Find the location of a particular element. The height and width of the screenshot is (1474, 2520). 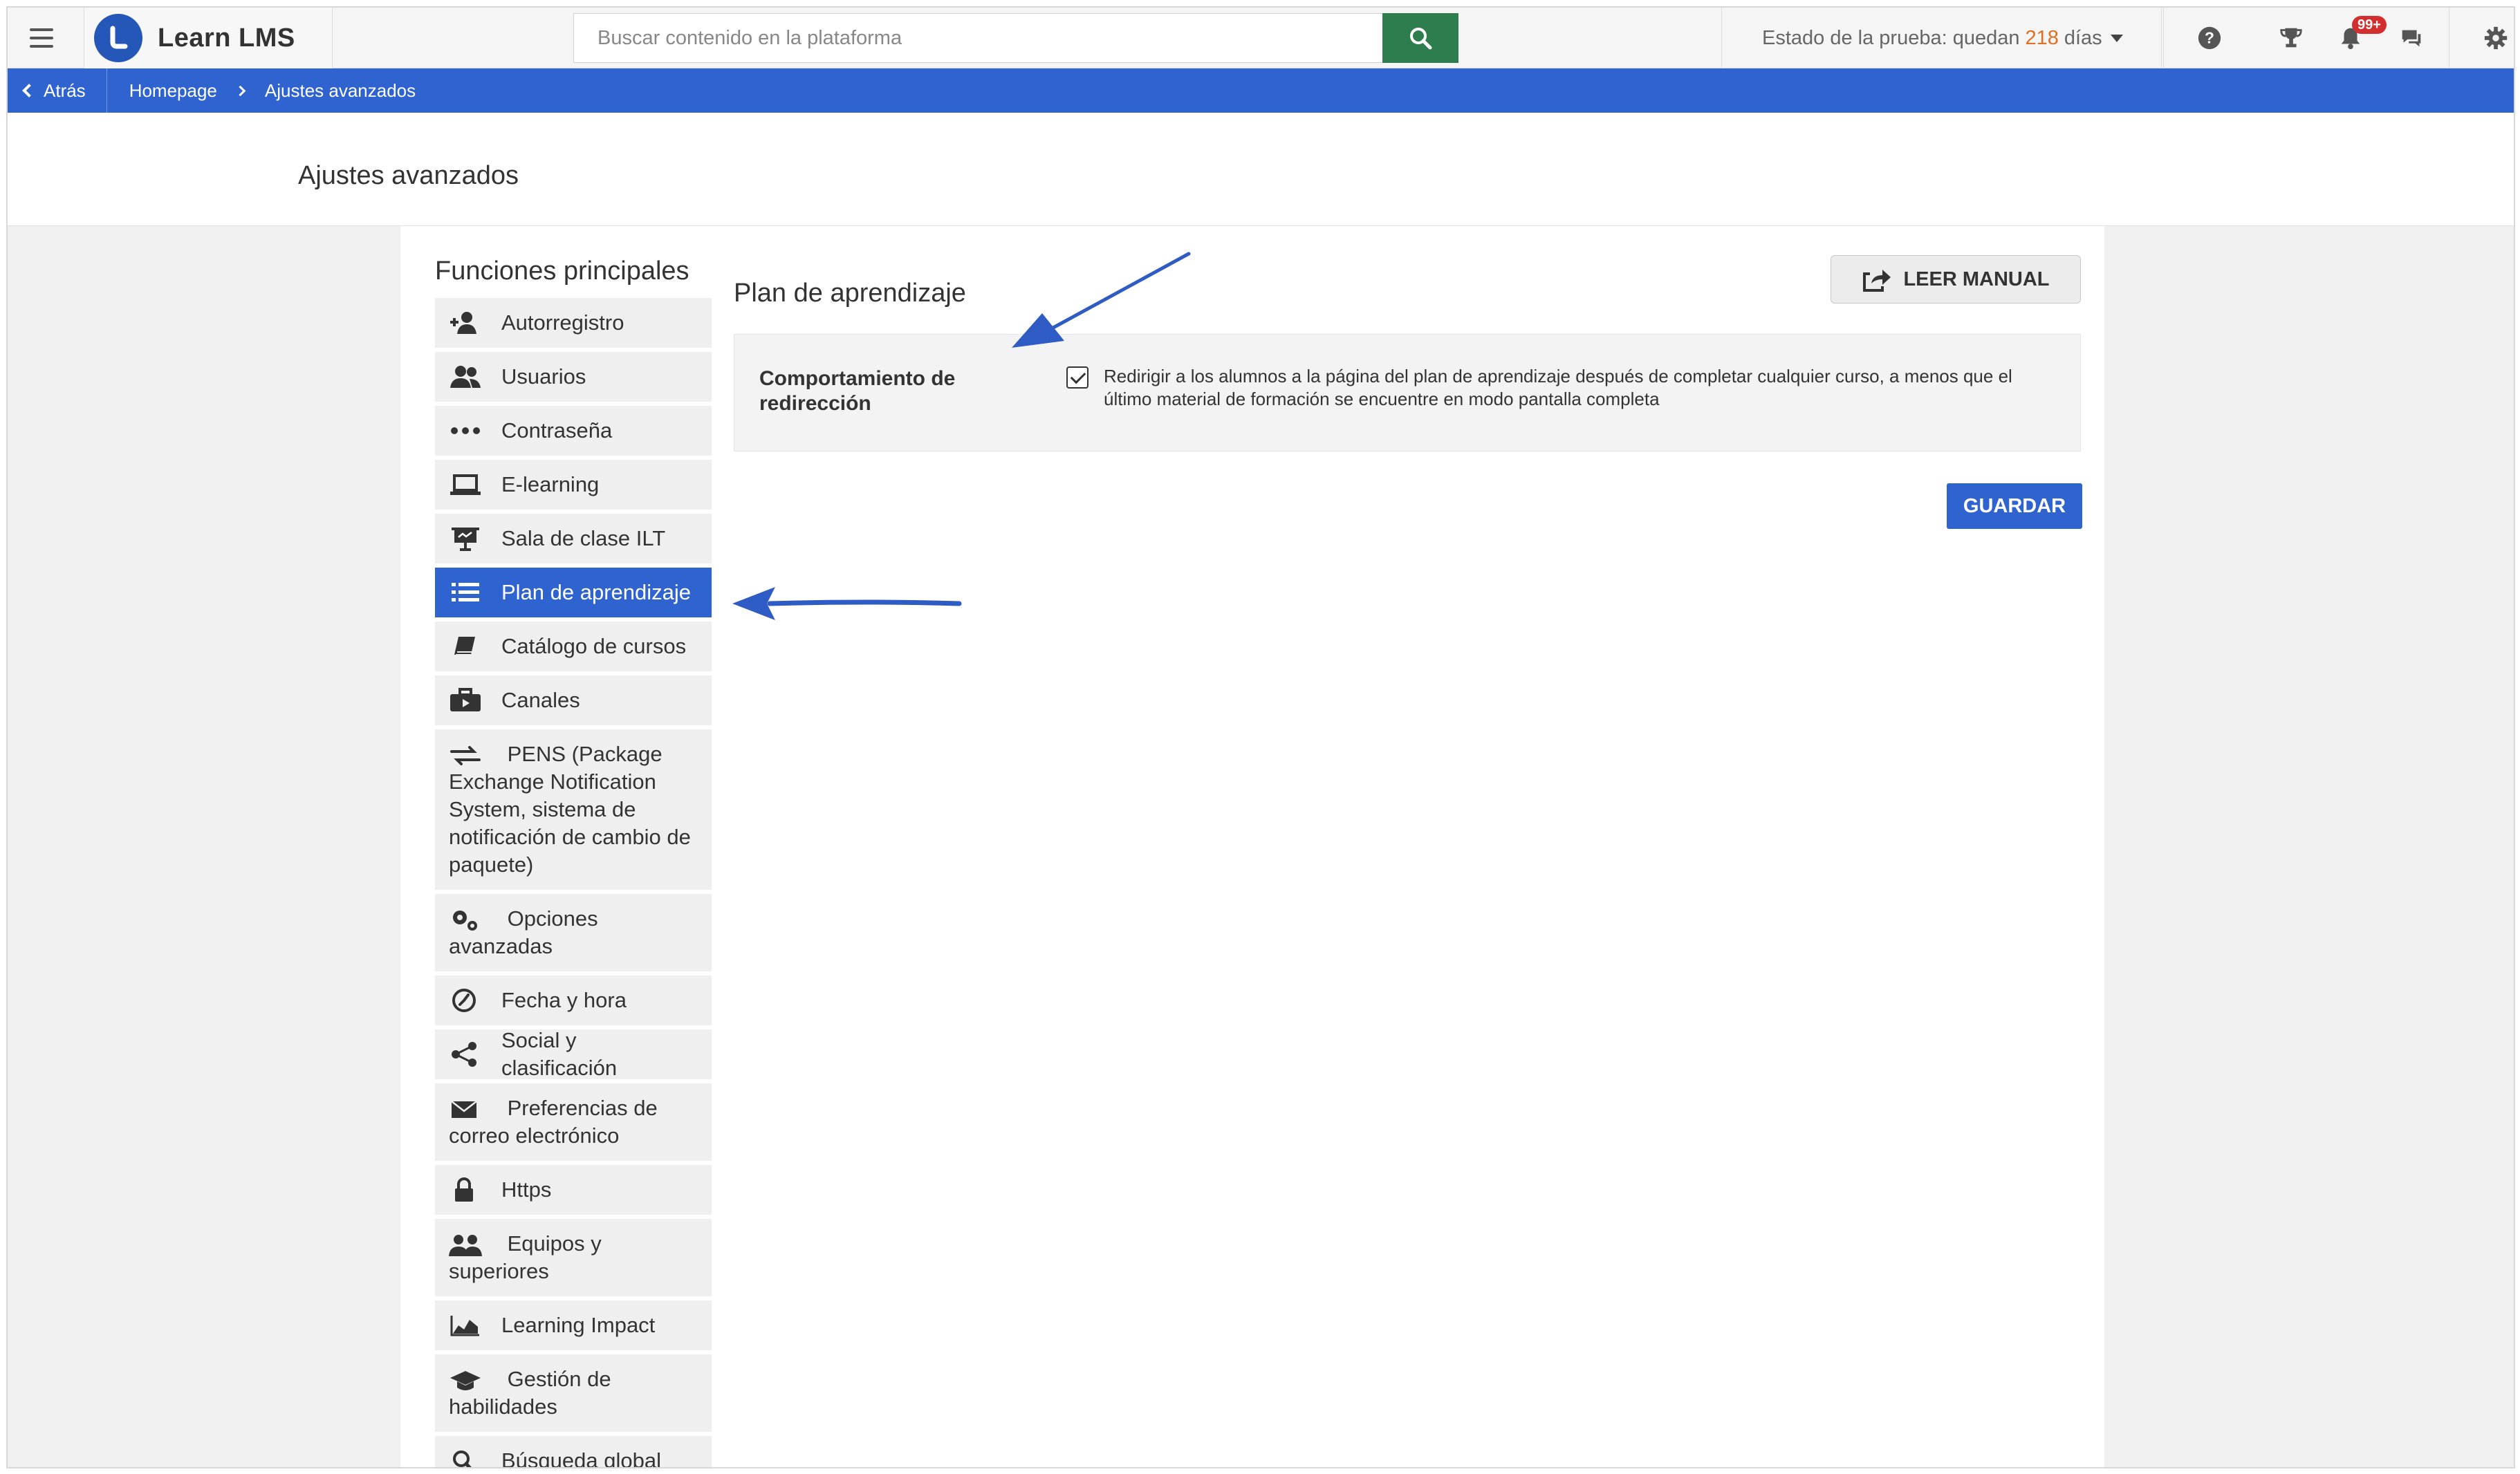

sidebar-item-label: E-learning is located at coordinates (550, 484).